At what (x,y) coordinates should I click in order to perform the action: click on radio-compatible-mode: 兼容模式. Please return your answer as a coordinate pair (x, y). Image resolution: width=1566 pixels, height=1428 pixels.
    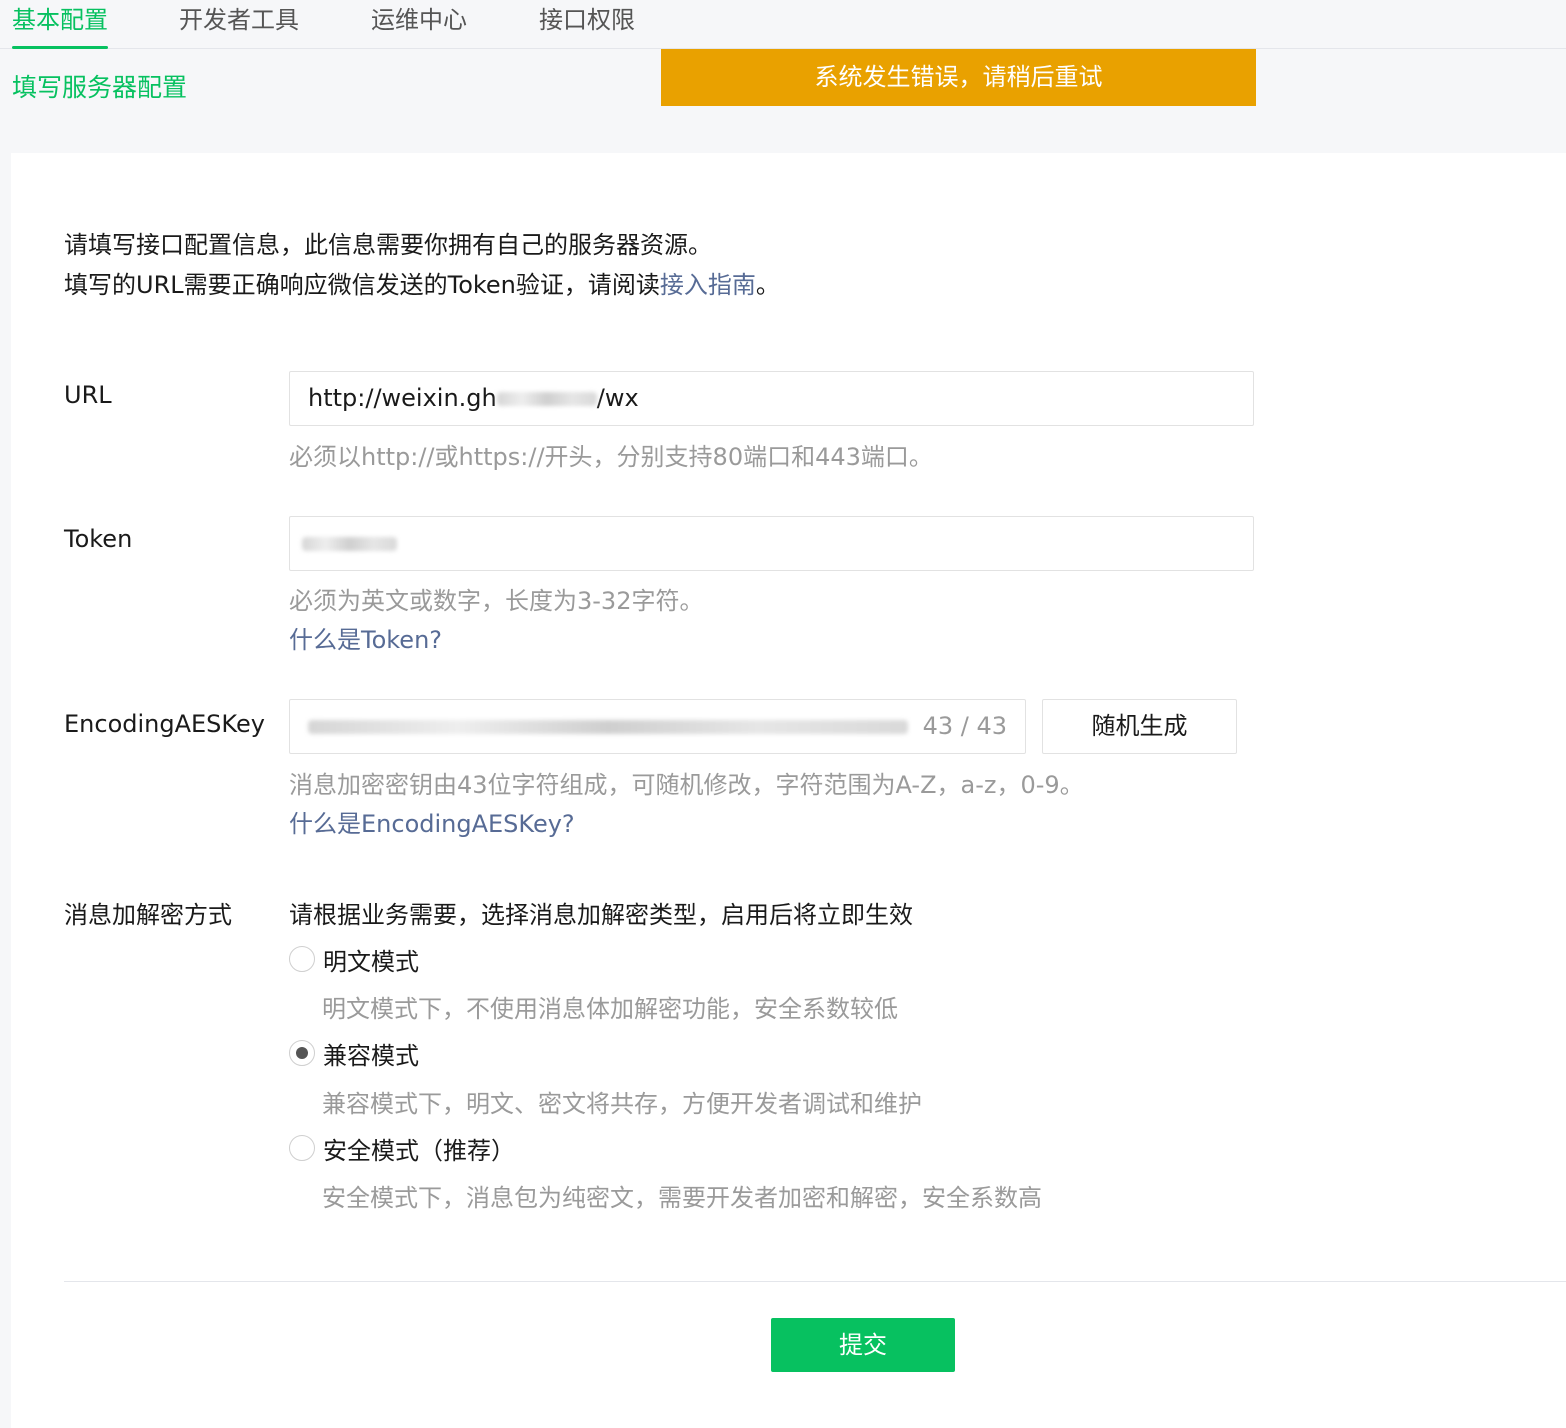
    Looking at the image, I should click on (354, 1053).